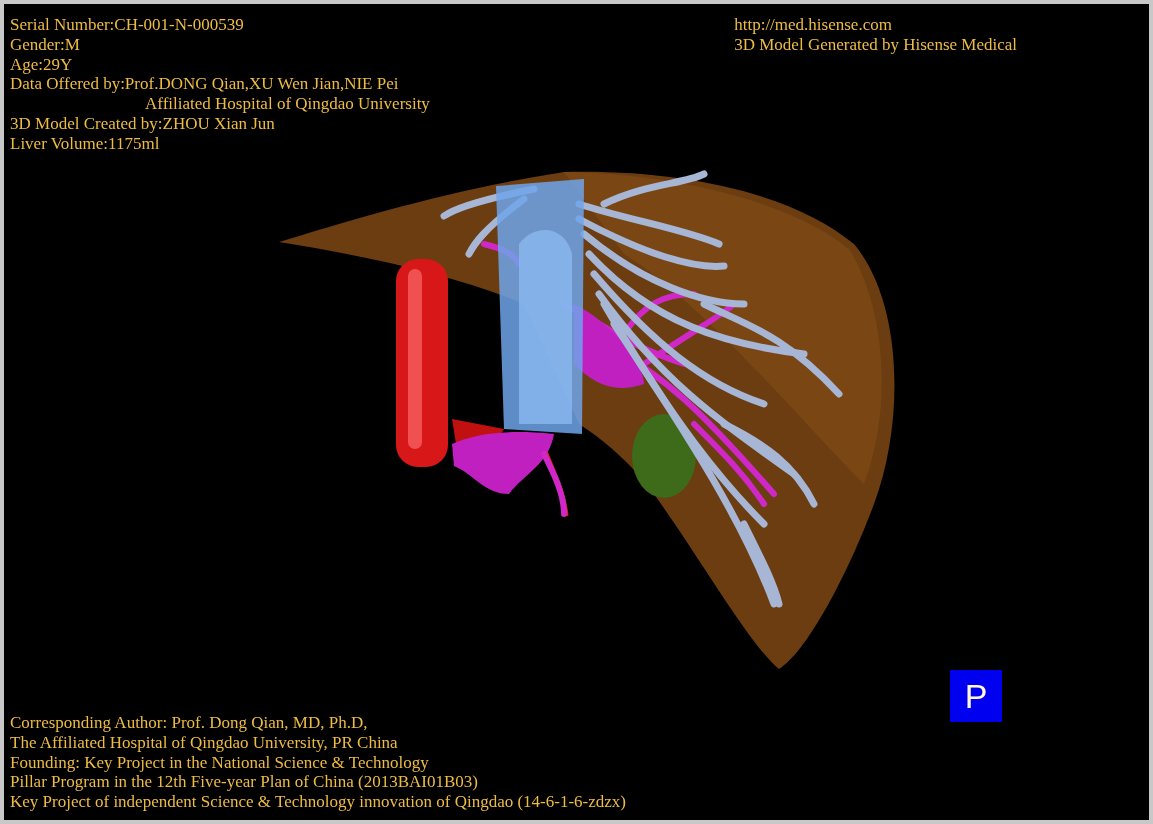  I want to click on orientation-indicator: P, so click(976, 696).